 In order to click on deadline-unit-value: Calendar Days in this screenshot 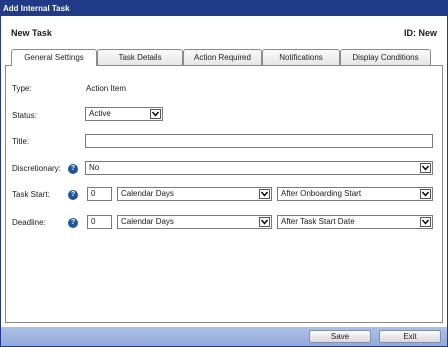, I will do `click(147, 221)`.